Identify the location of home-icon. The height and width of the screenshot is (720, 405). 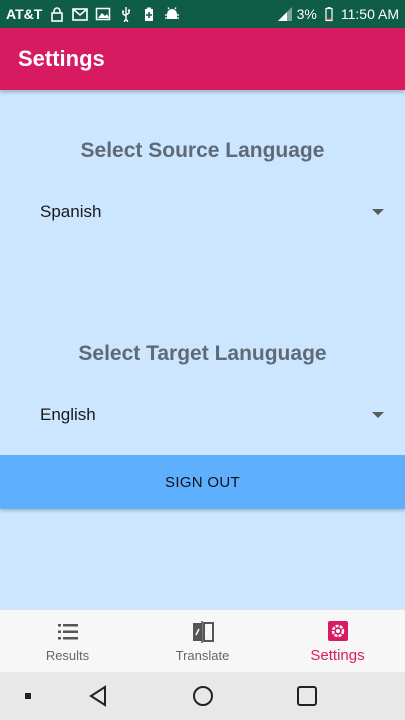
(203, 696).